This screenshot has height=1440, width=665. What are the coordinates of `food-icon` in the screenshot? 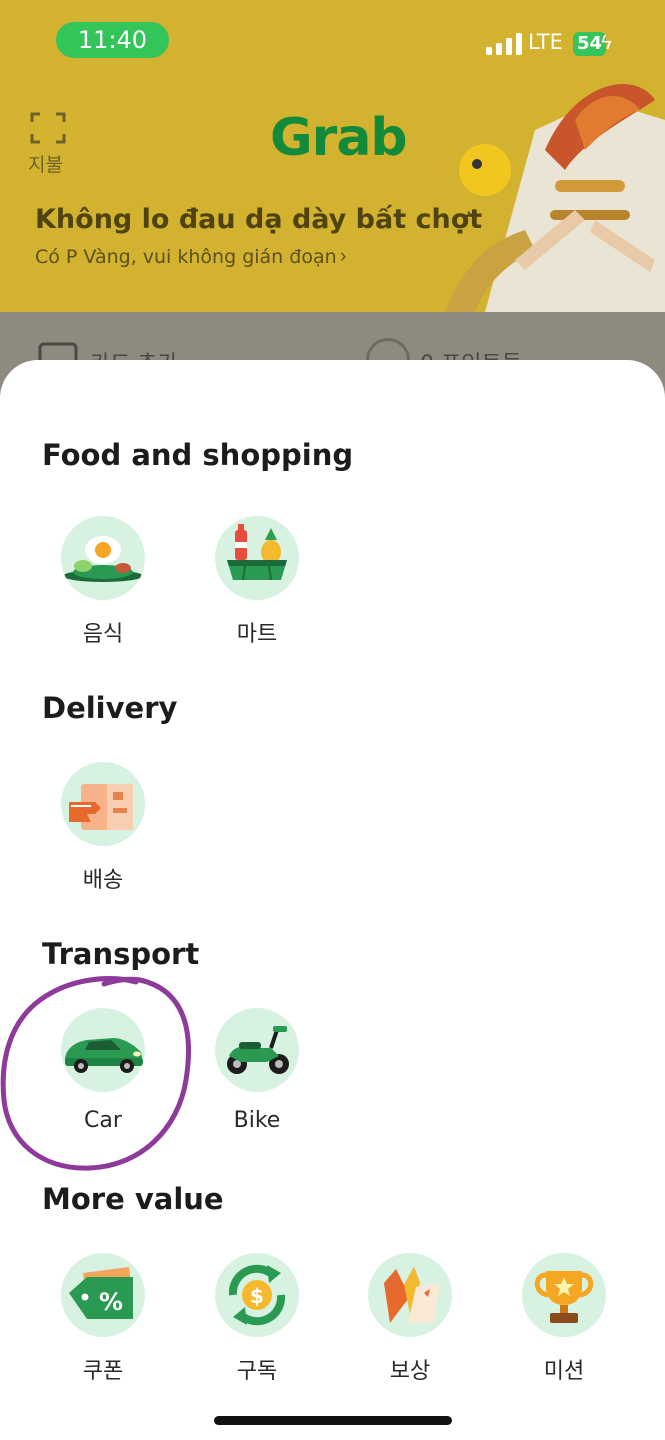 It's located at (103, 558).